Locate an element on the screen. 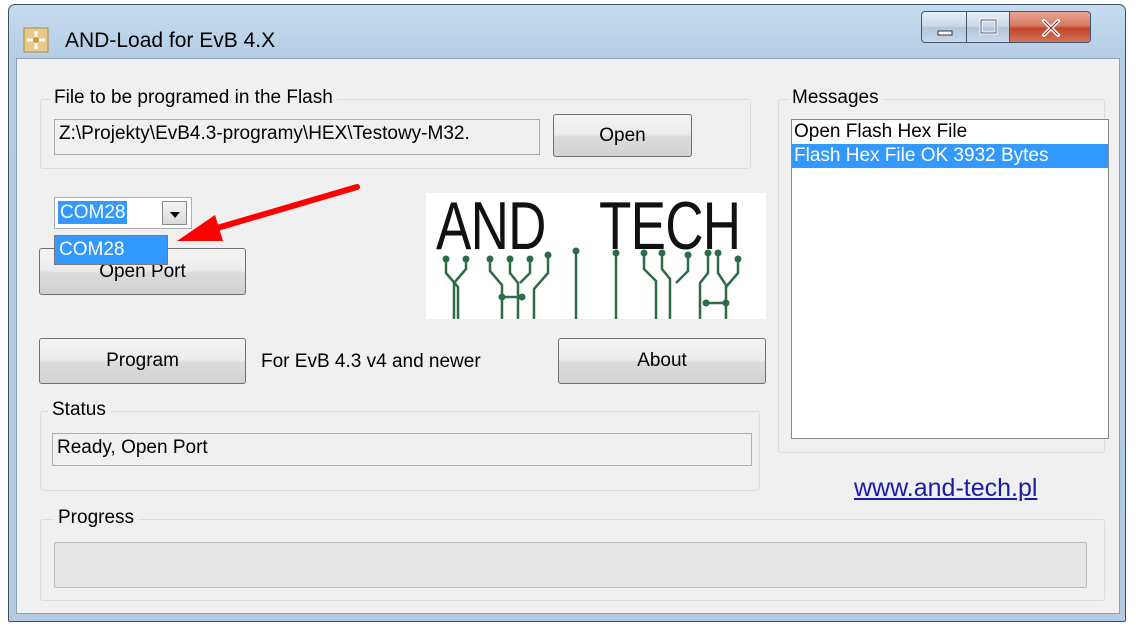 This screenshot has height=633, width=1136. maximize-button is located at coordinates (988, 27).